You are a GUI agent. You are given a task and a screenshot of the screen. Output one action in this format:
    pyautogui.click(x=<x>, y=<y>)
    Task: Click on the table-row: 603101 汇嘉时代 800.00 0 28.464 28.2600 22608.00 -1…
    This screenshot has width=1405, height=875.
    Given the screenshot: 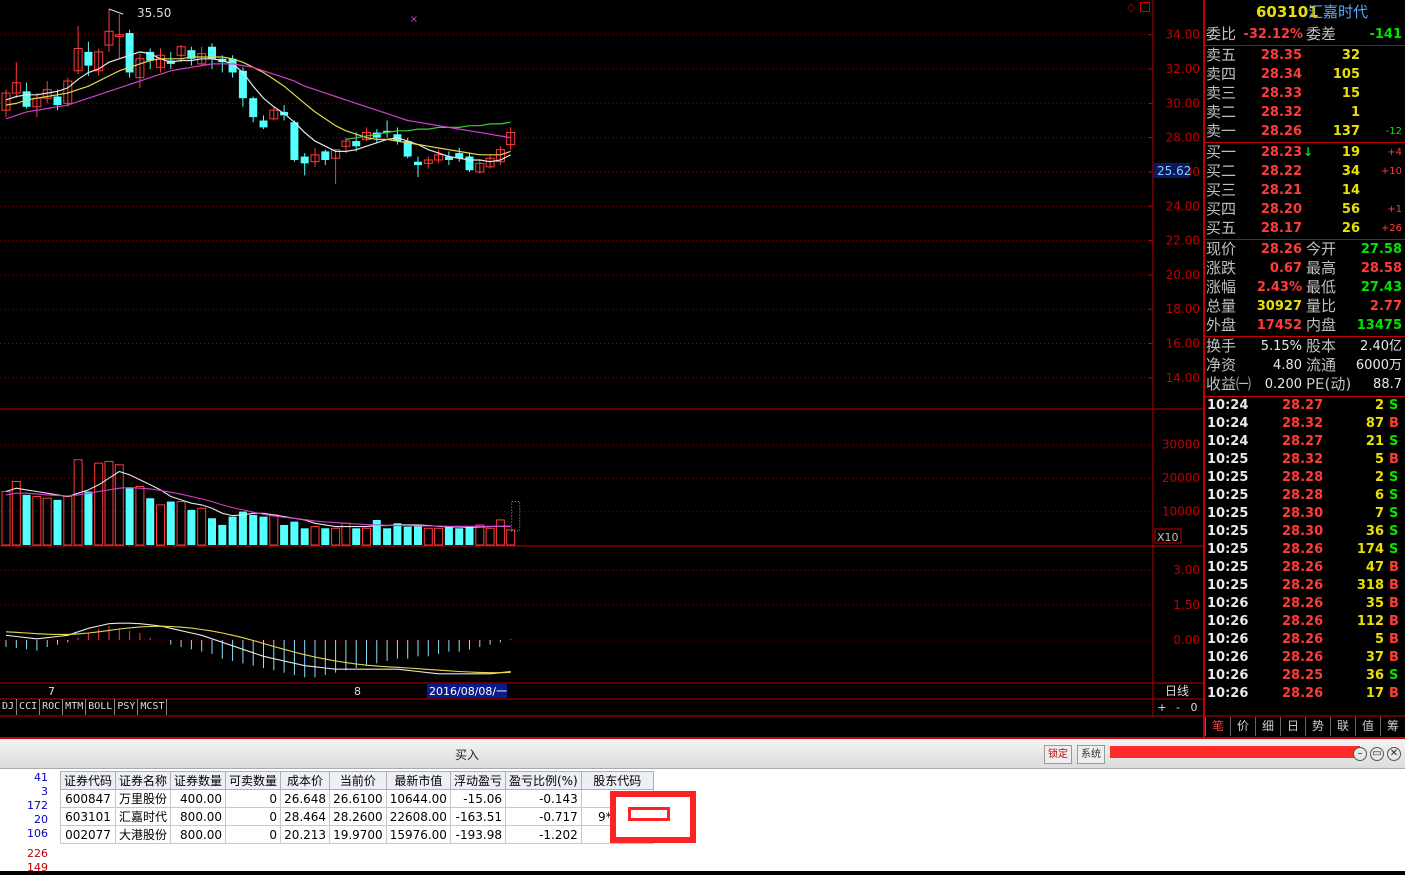 What is the action you would take?
    pyautogui.click(x=356, y=816)
    